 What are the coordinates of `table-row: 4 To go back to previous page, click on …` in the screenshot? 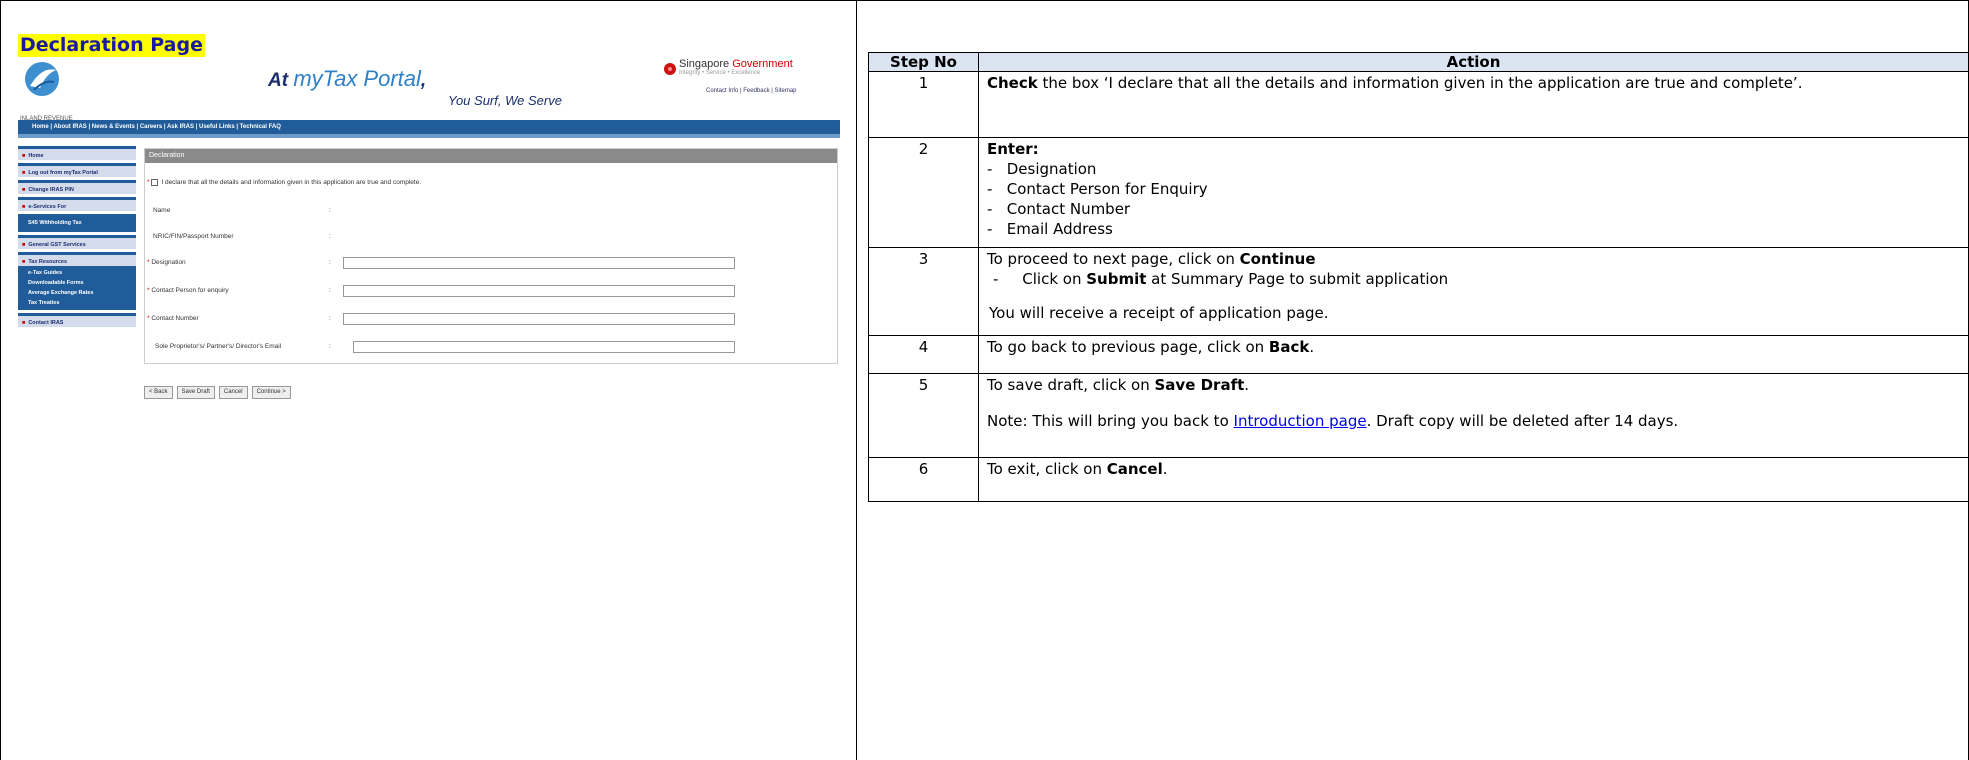 It's located at (1418, 354).